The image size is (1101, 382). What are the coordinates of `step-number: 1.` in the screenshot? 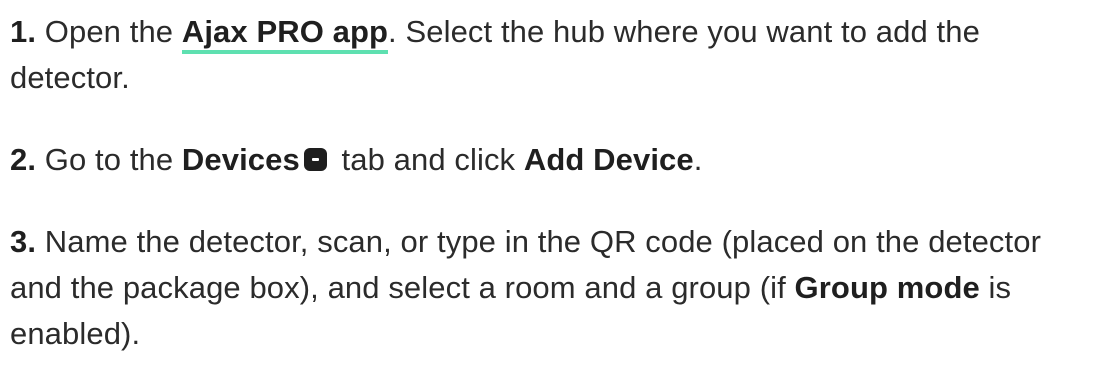 It's located at (23, 31).